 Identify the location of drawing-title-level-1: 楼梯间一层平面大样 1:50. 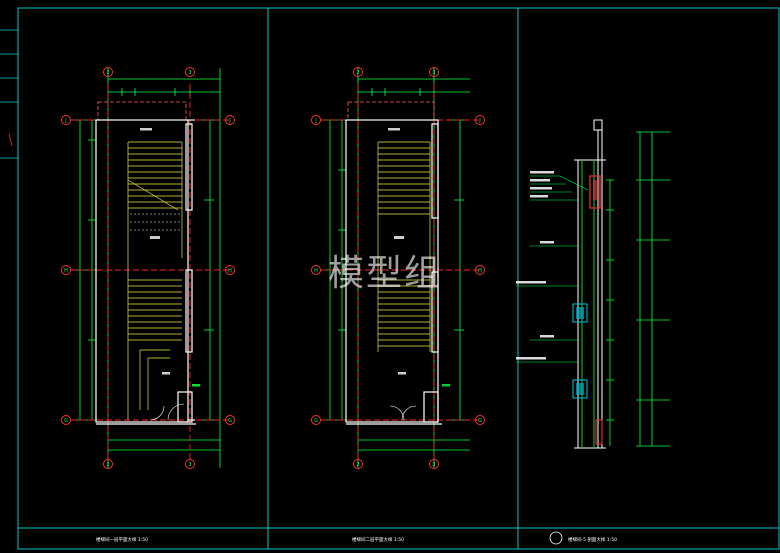
(122, 539).